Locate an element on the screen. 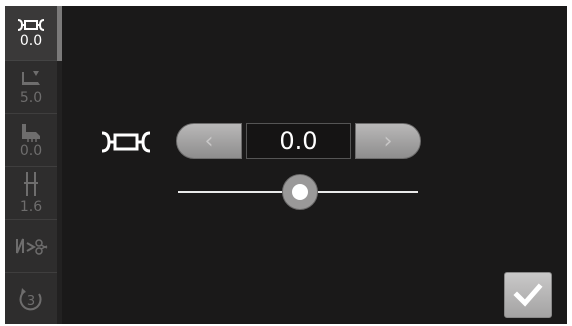  confirm-button is located at coordinates (528, 295).